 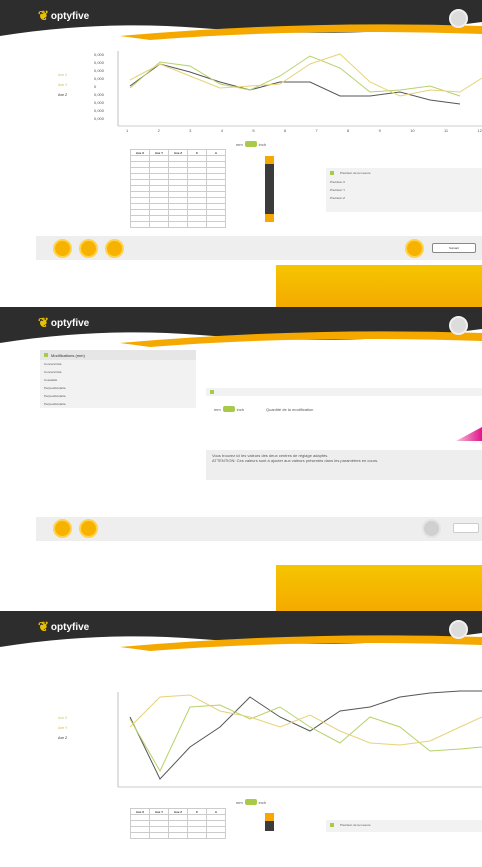 I want to click on x-tick: 1, so click(x=127, y=130).